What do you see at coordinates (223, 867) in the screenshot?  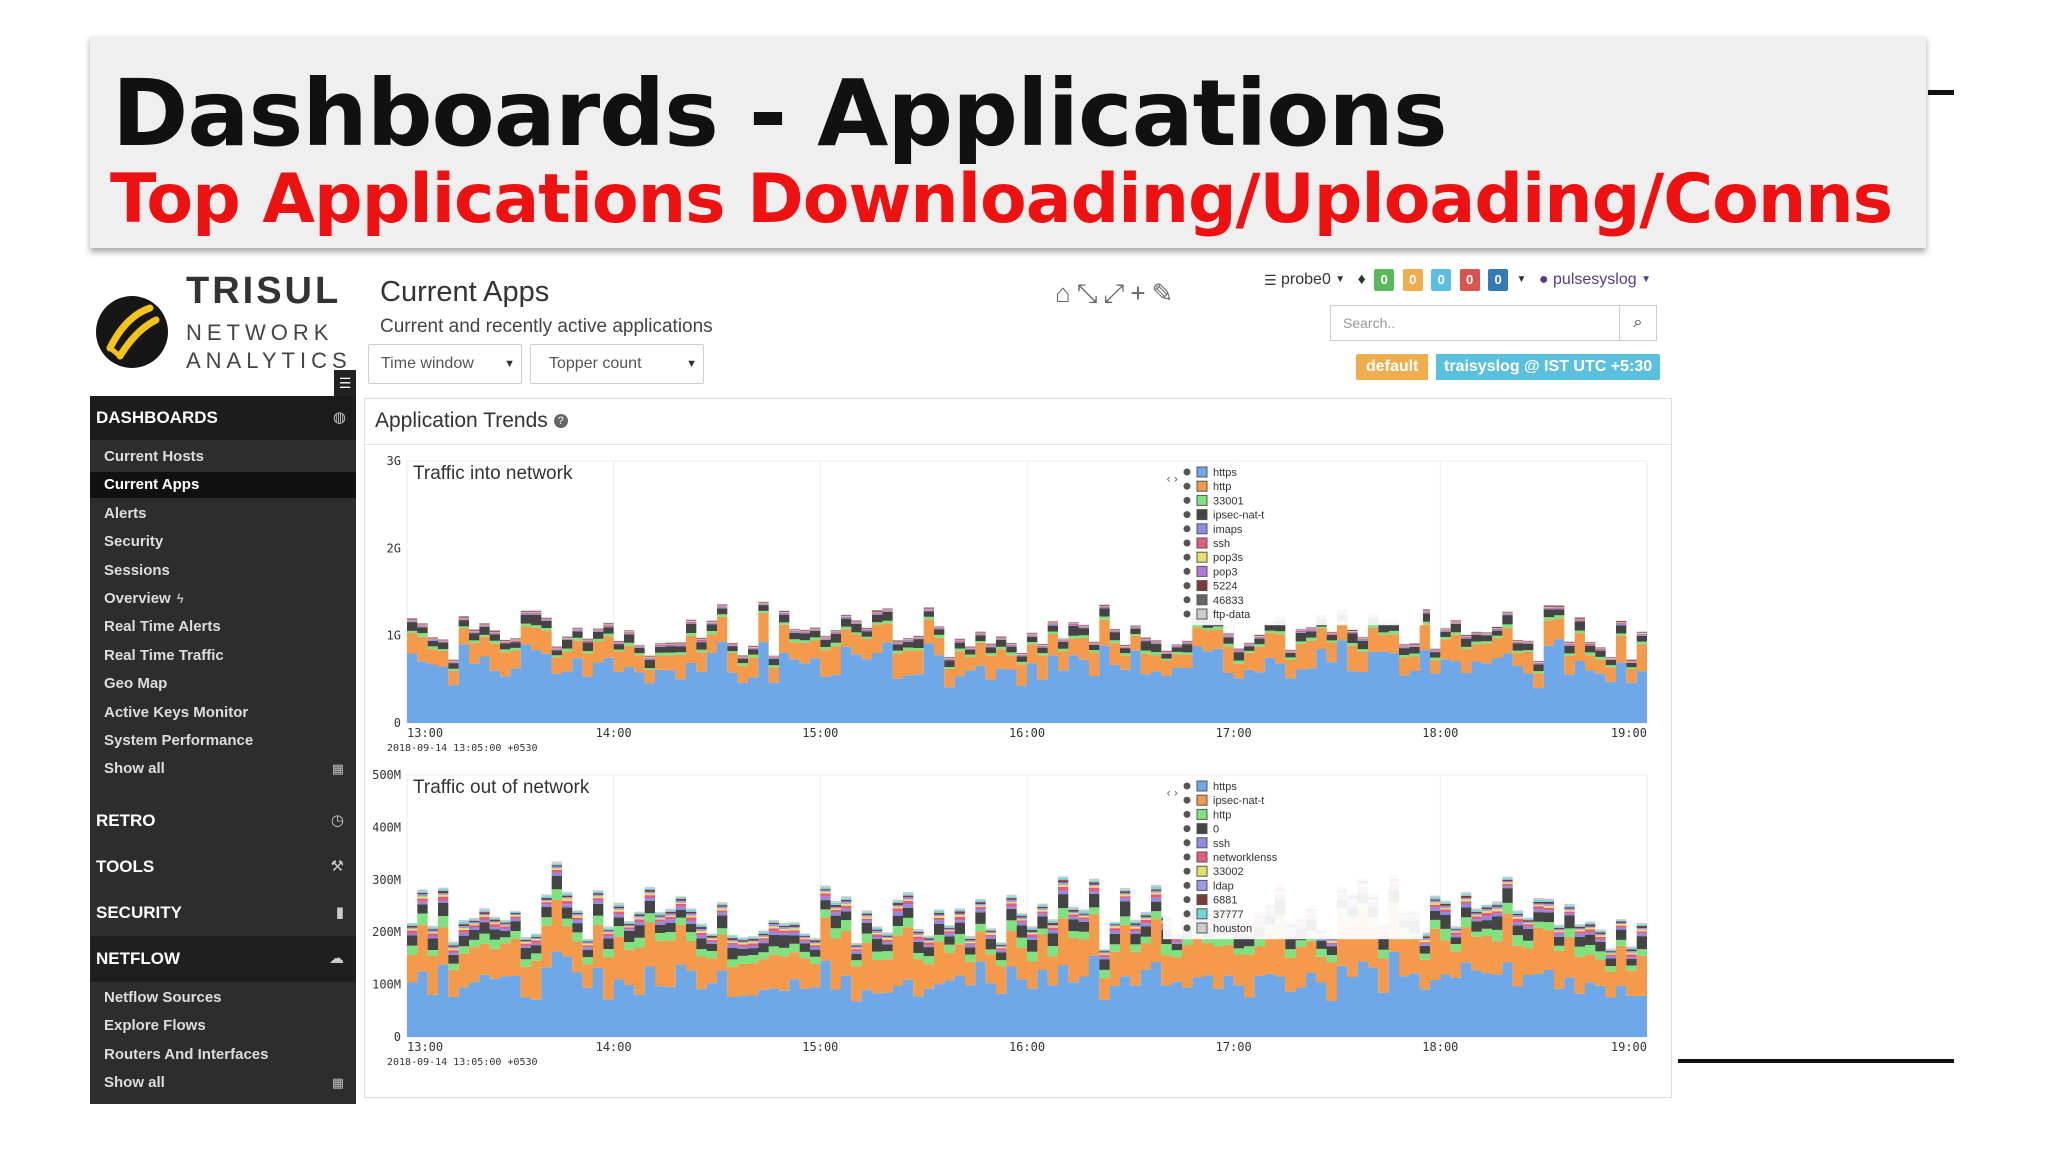 I see `sidebar-section-tools: TOOLS ⚒` at bounding box center [223, 867].